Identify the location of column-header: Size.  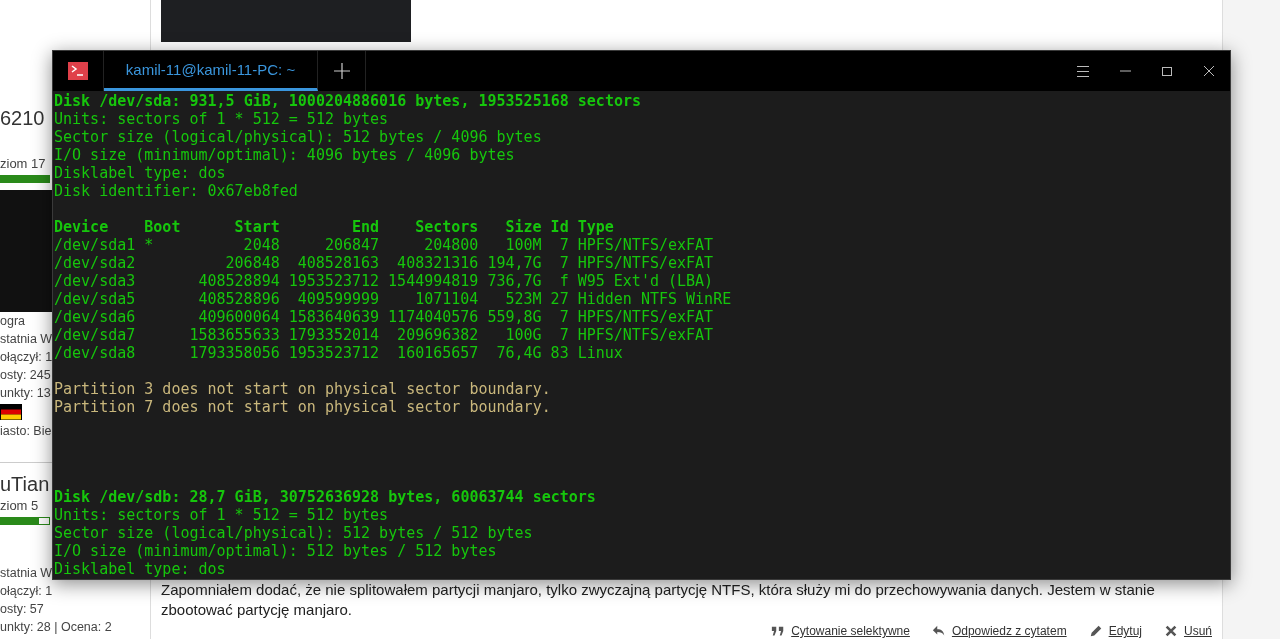
(523, 227).